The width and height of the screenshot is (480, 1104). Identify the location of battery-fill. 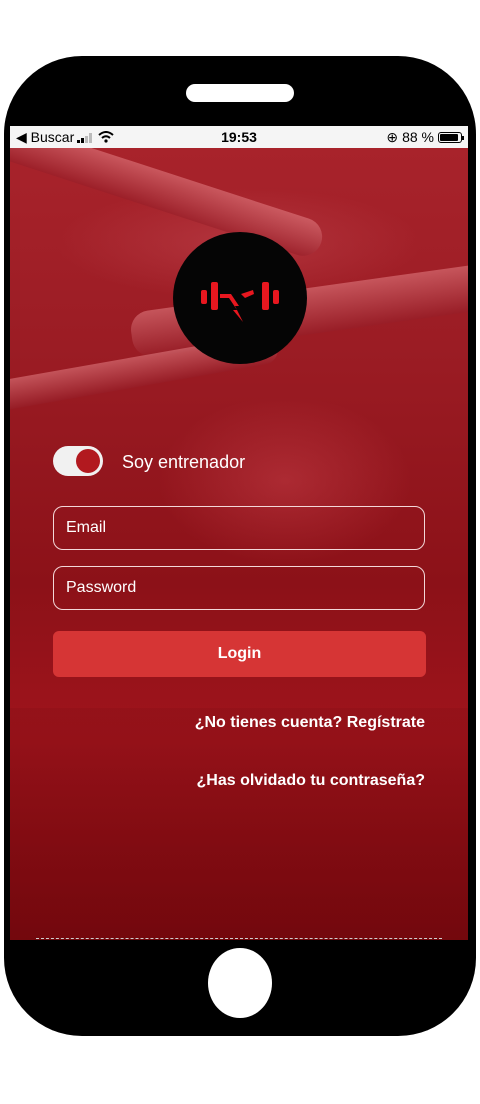
(449, 137).